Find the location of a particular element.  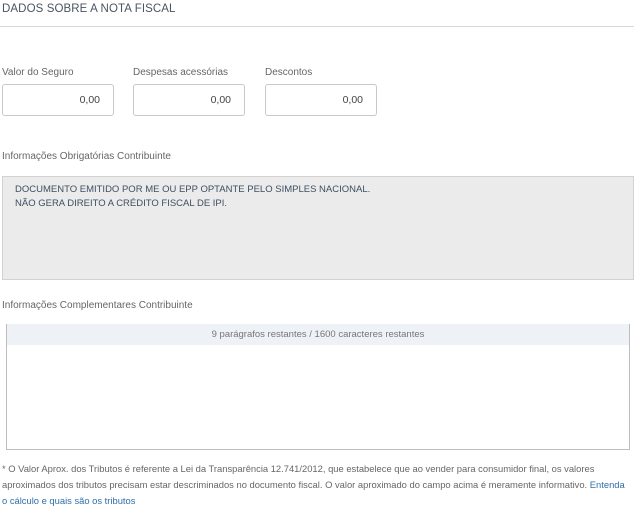

despesas-label: Despesas acessórias is located at coordinates (181, 72).